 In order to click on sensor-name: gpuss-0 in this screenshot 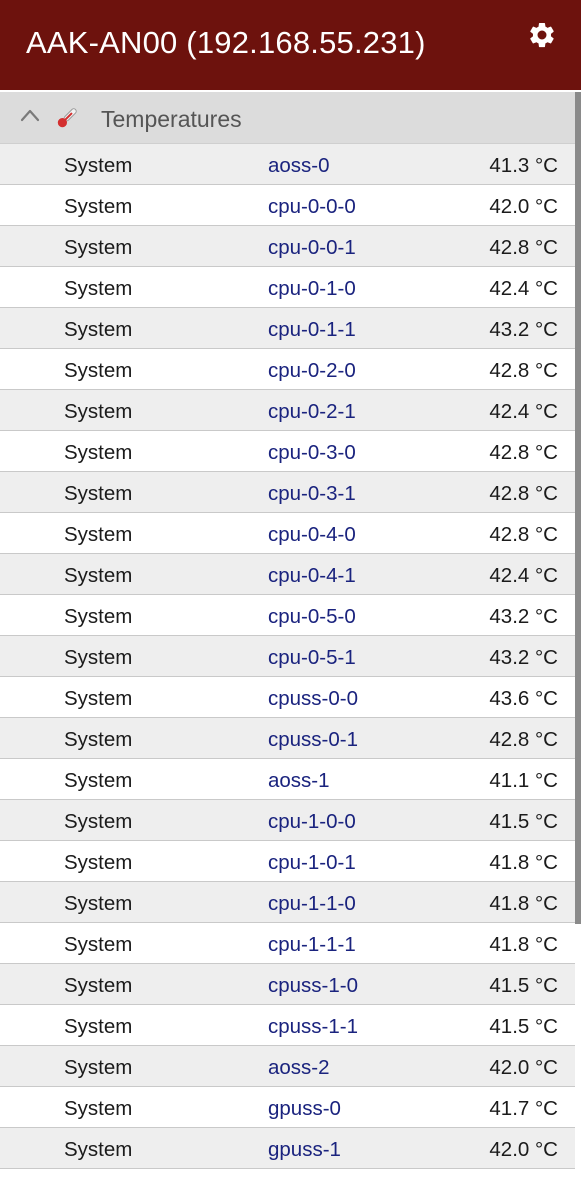, I will do `click(304, 1108)`.